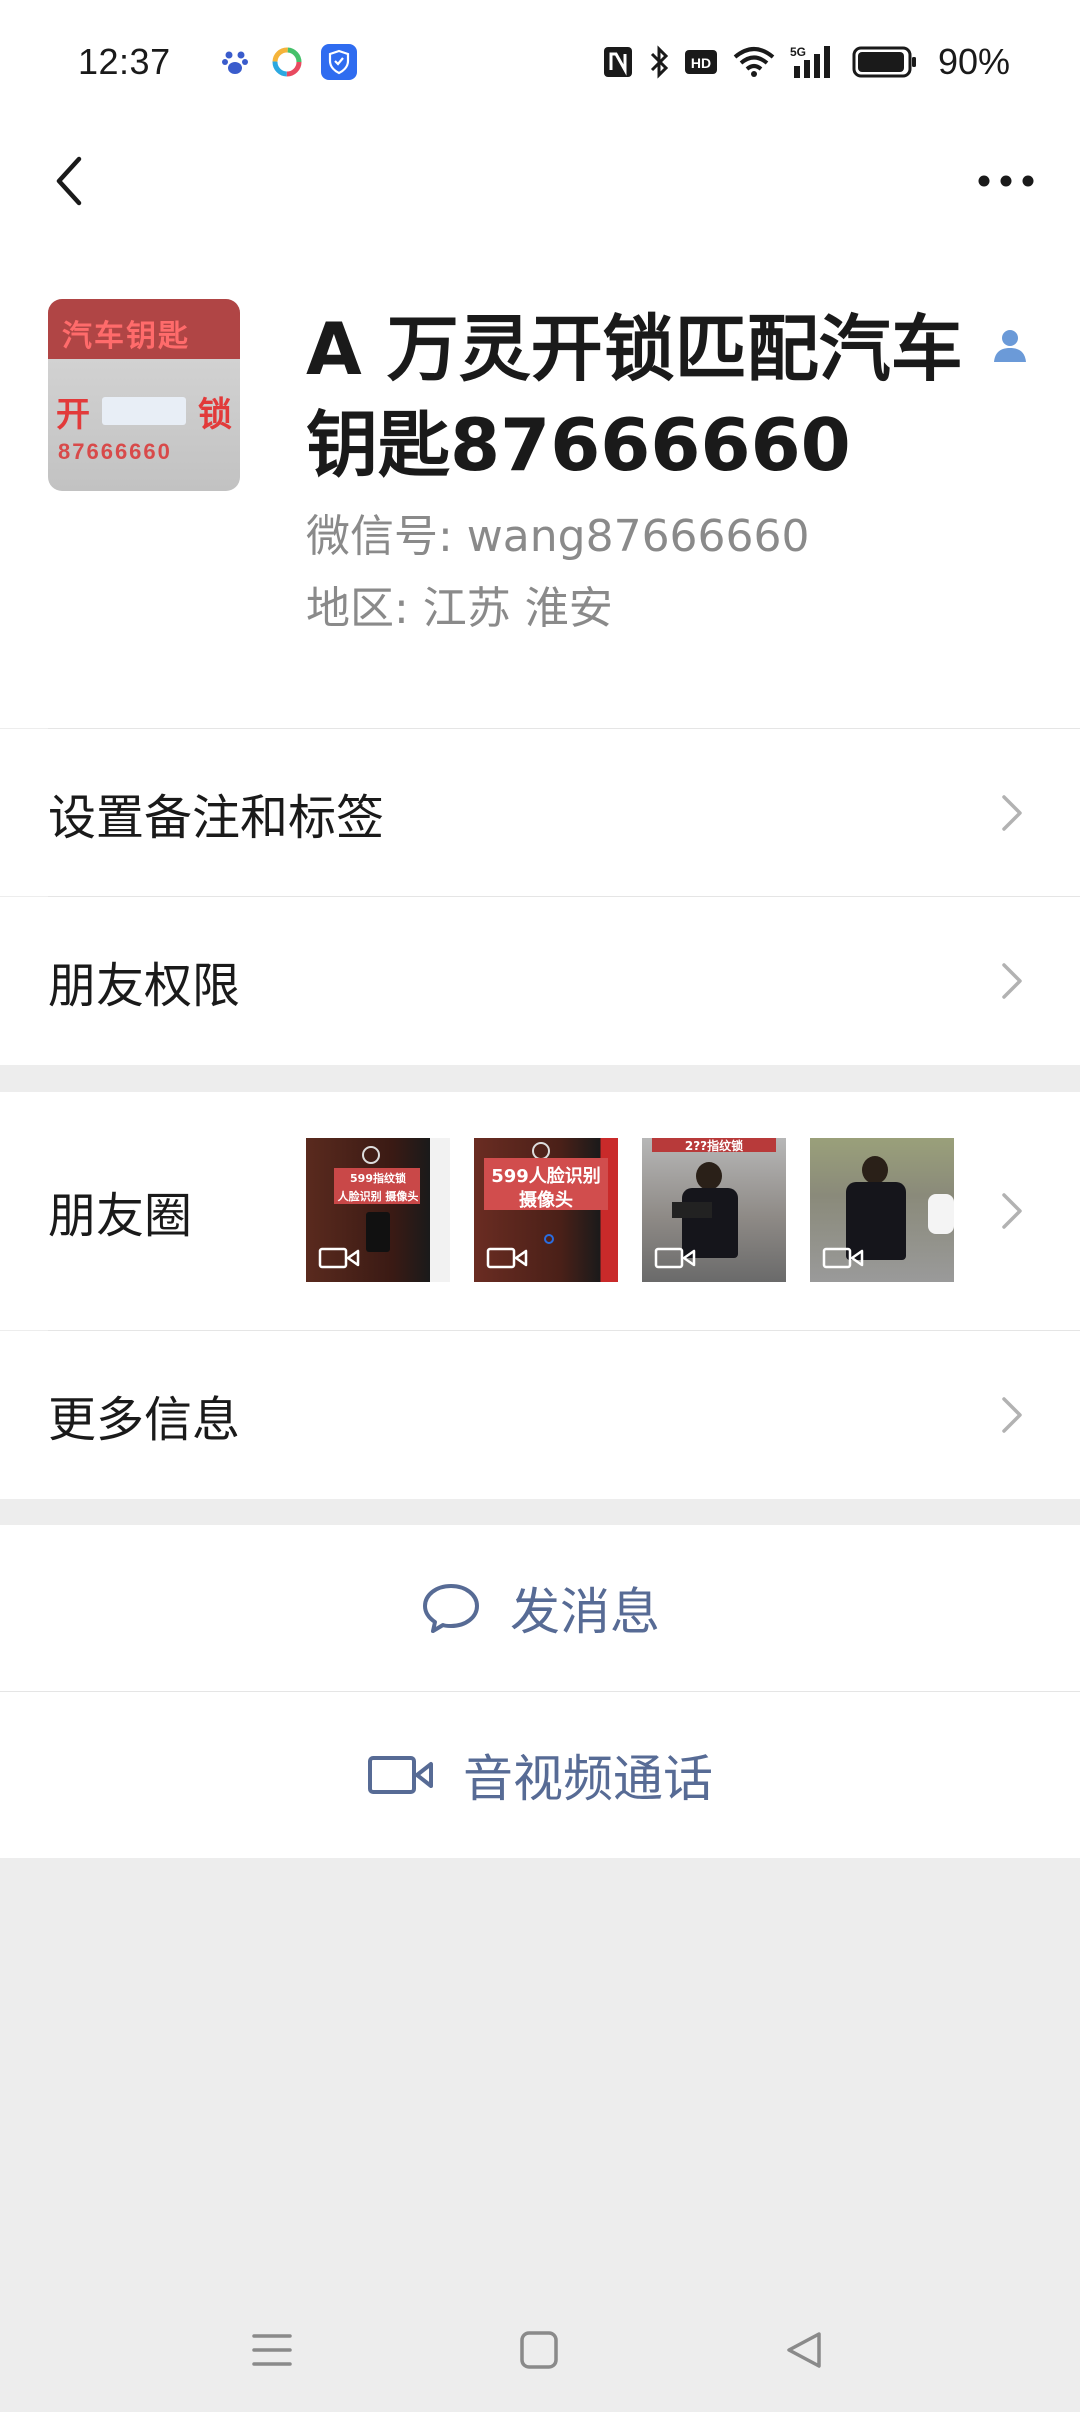 This screenshot has width=1080, height=2412. I want to click on home-button, so click(539, 2350).